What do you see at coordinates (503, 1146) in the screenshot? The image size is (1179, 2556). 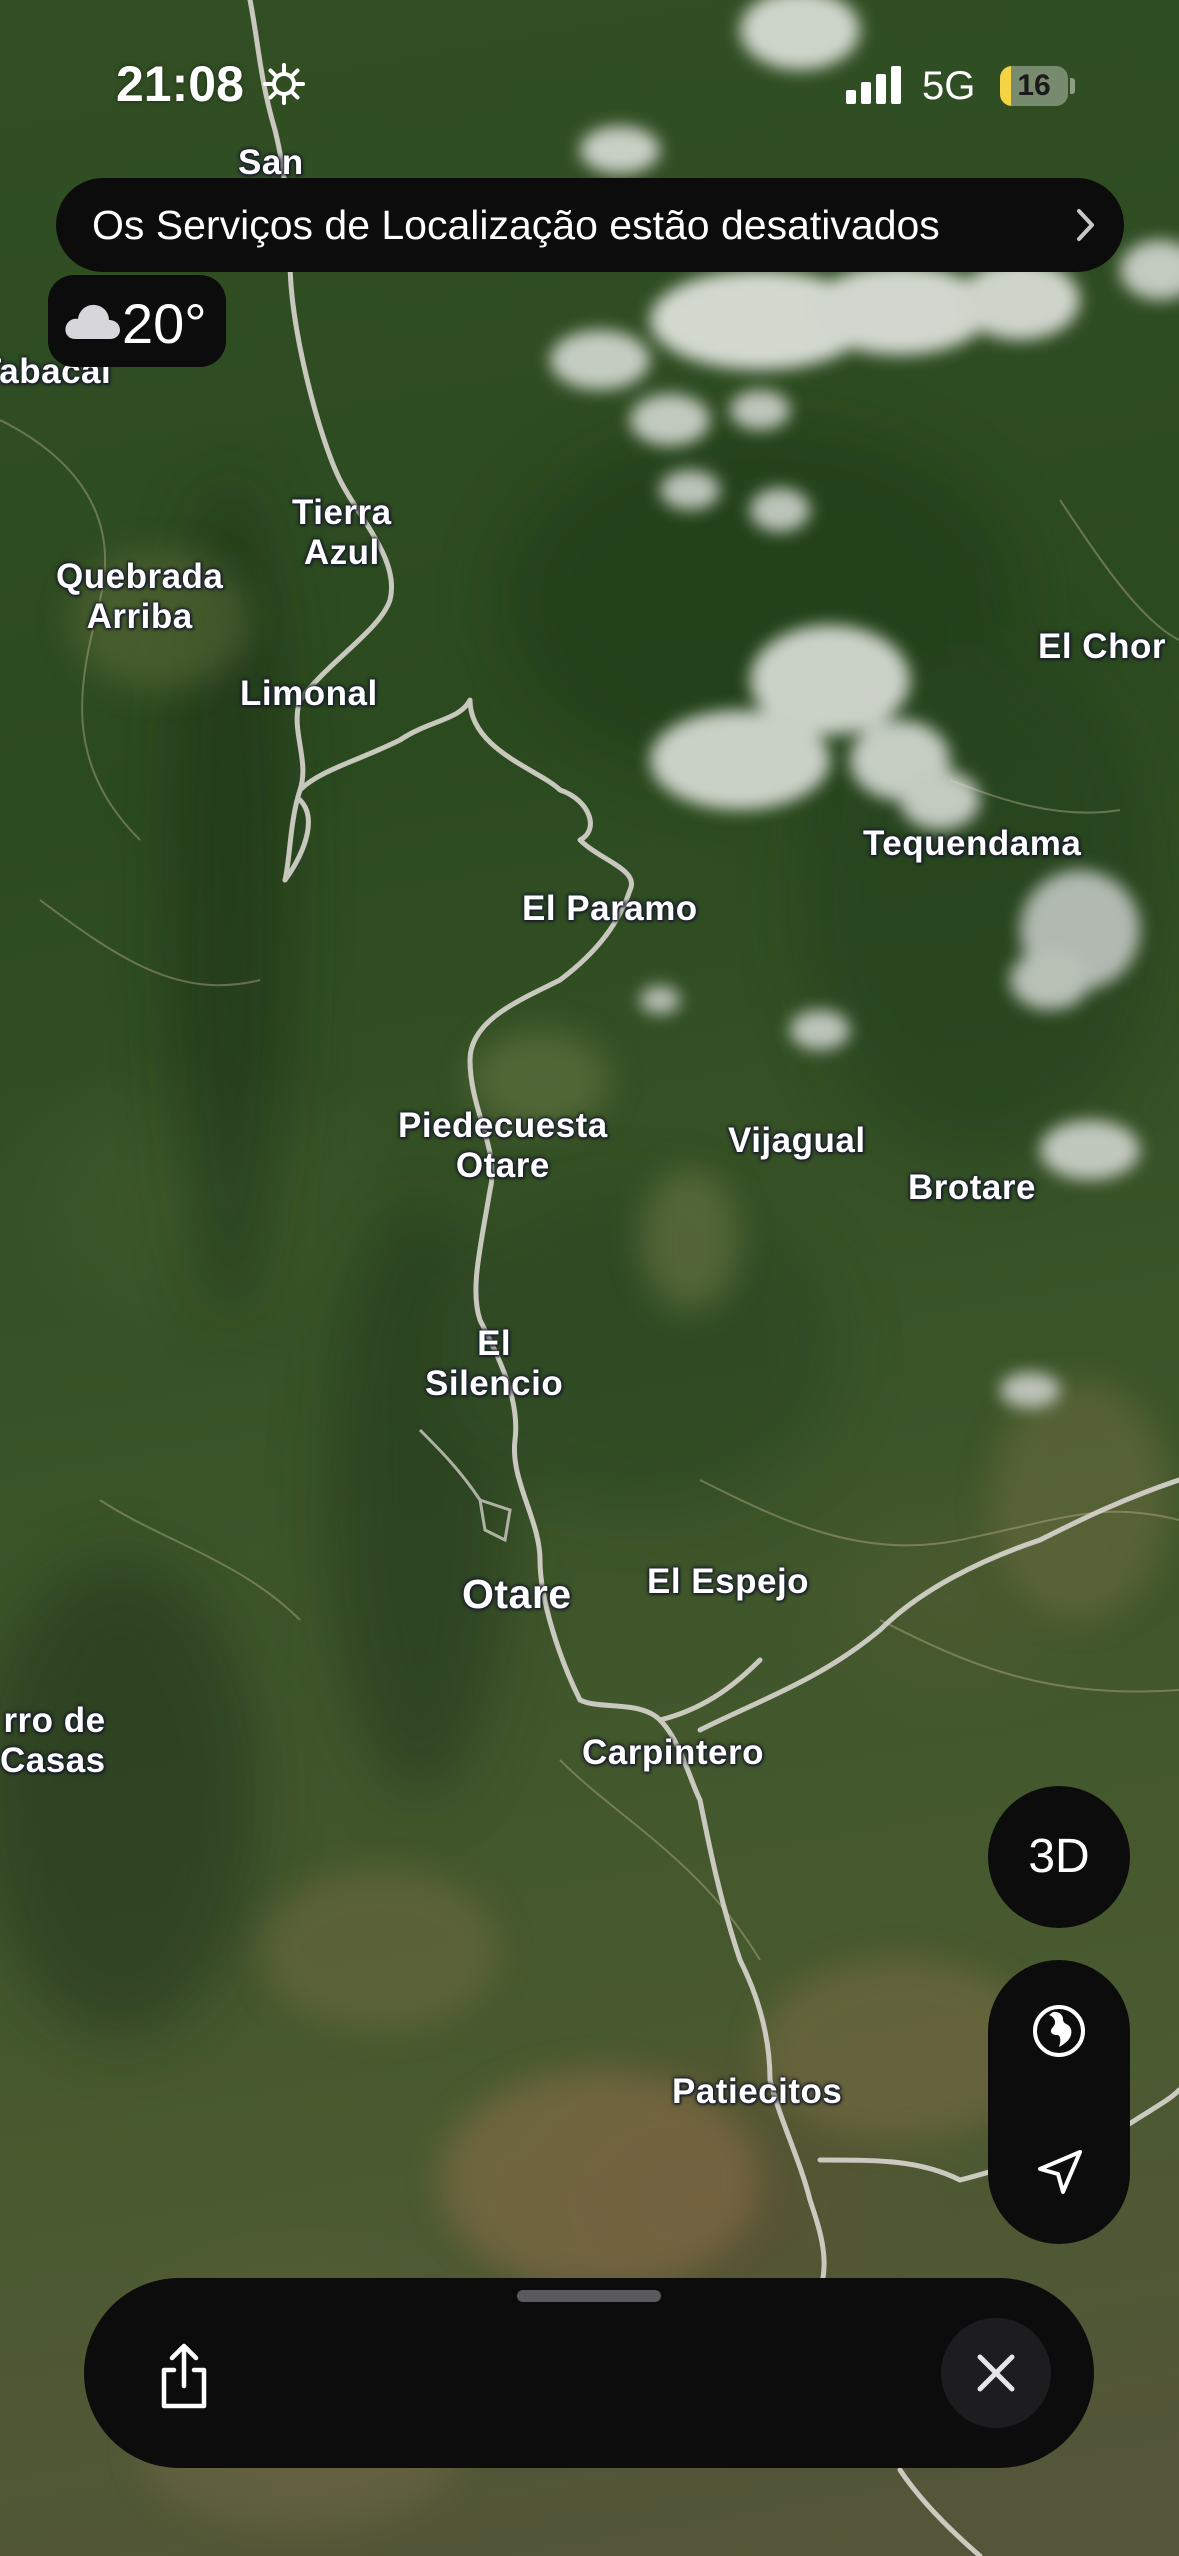 I see `place-label-piedecuesta-otare: Piedecuesta Otare` at bounding box center [503, 1146].